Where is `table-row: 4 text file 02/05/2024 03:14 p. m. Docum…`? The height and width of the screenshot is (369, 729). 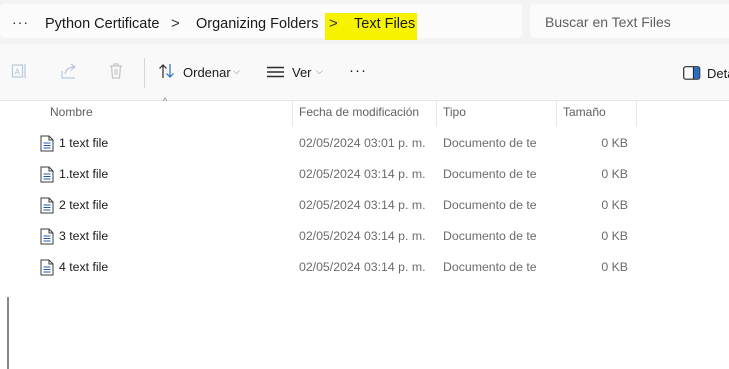
table-row: 4 text file 02/05/2024 03:14 p. m. Docum… is located at coordinates (335, 268).